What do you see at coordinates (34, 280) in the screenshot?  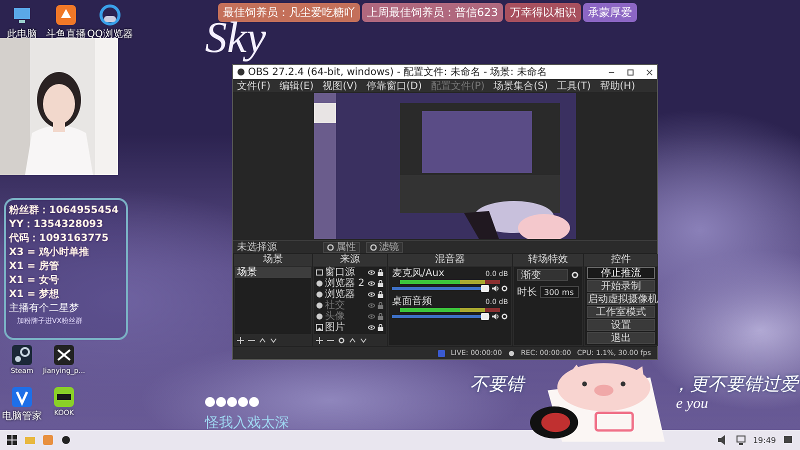 I see `info-line: X1 = 女号` at bounding box center [34, 280].